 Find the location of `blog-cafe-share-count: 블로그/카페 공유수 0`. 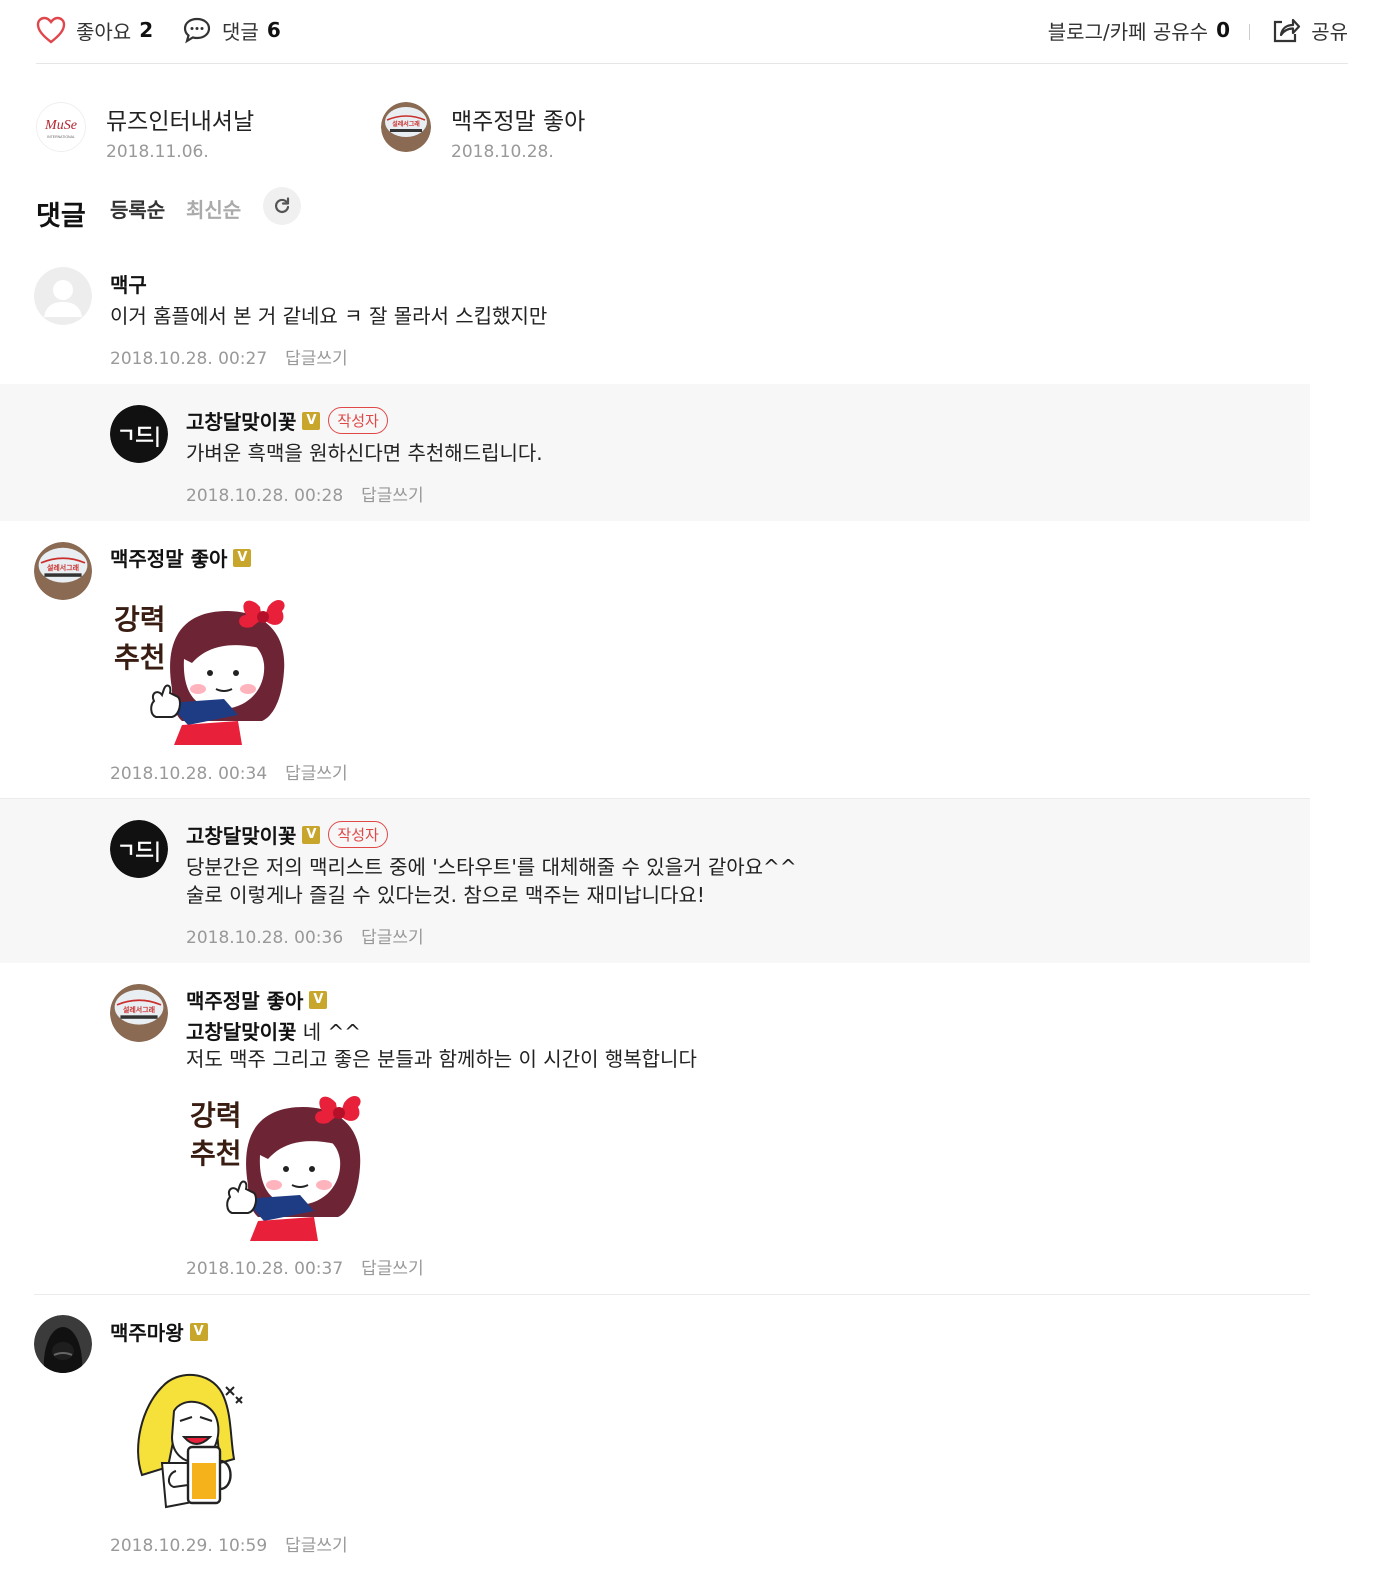

blog-cafe-share-count: 블로그/카페 공유수 0 is located at coordinates (1139, 30).